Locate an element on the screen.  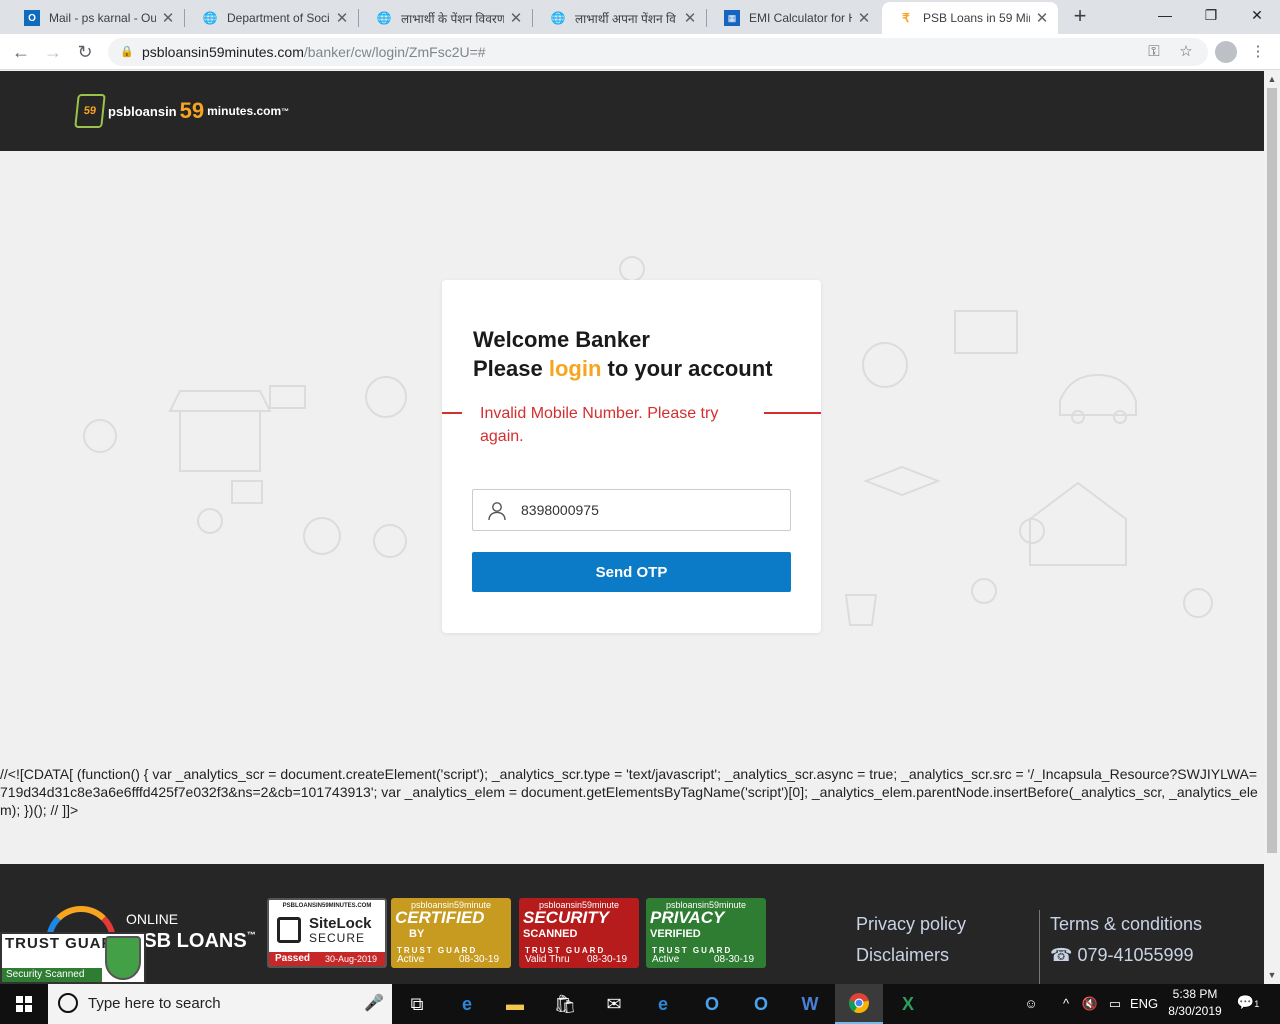
new-tab-button: + is located at coordinates (1080, 17).